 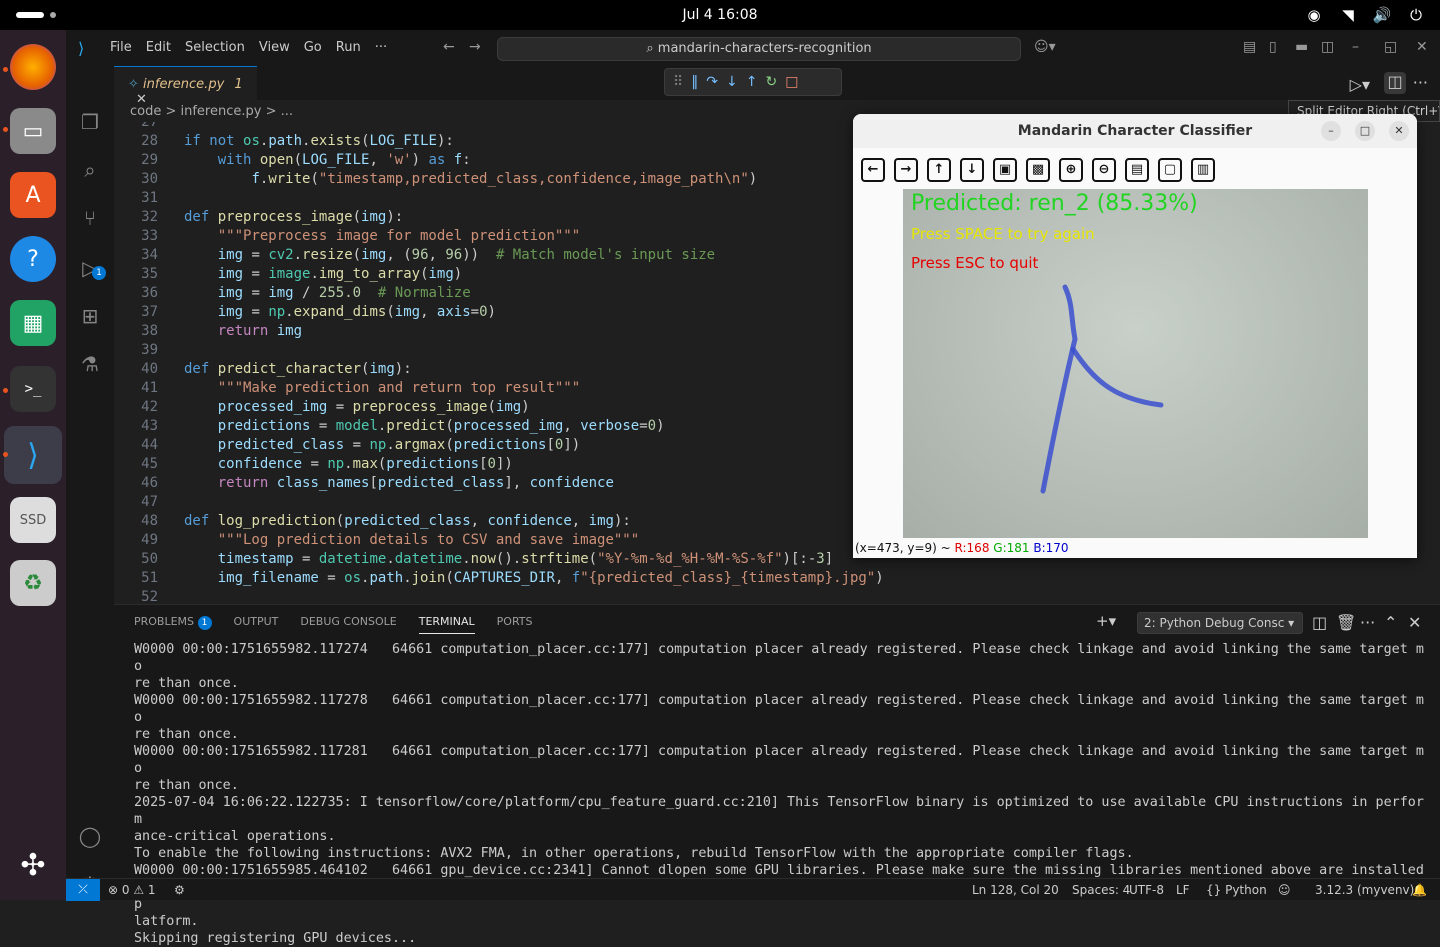 What do you see at coordinates (90, 316) in the screenshot?
I see `extensions-icon: ⊞` at bounding box center [90, 316].